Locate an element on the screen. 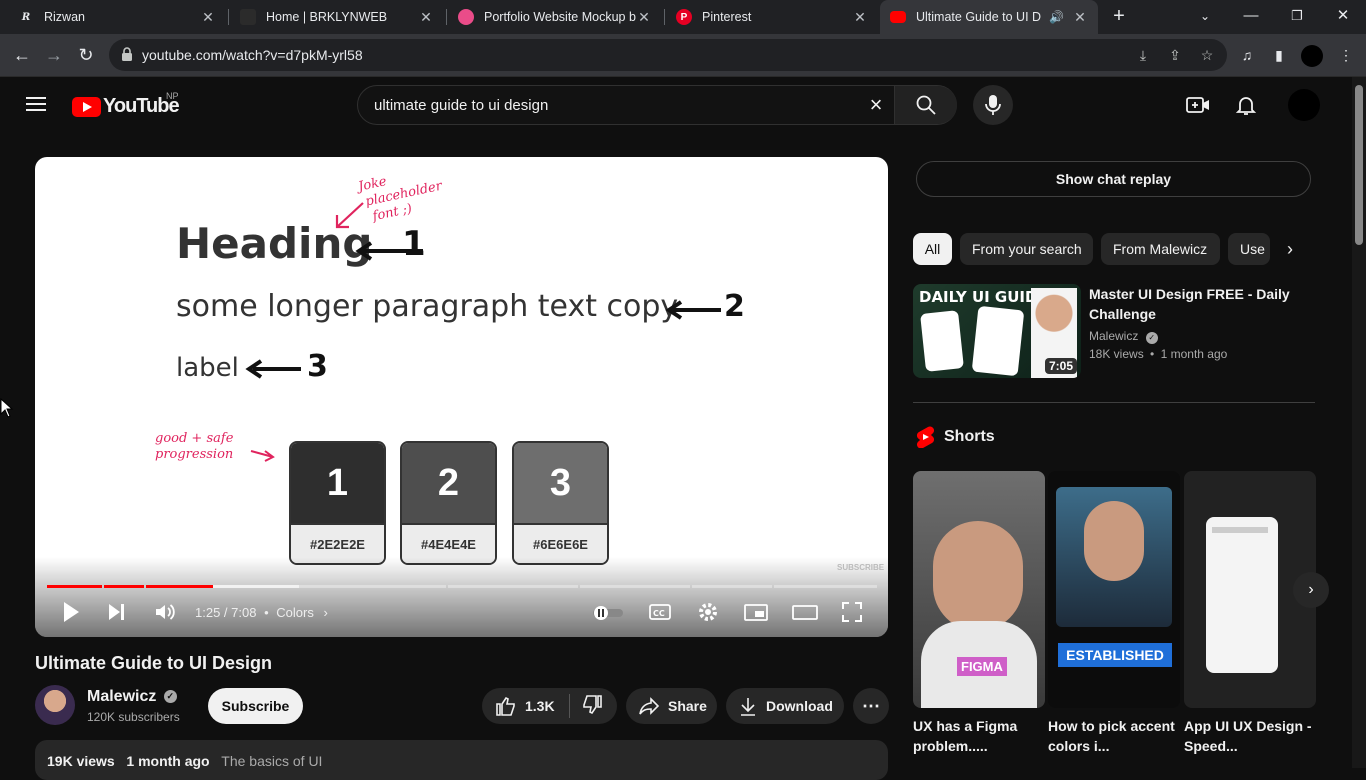 Image resolution: width=1366 pixels, height=780 pixels. recommended-thumbnail: DAILY UI GUIDE 7:05 is located at coordinates (997, 331).